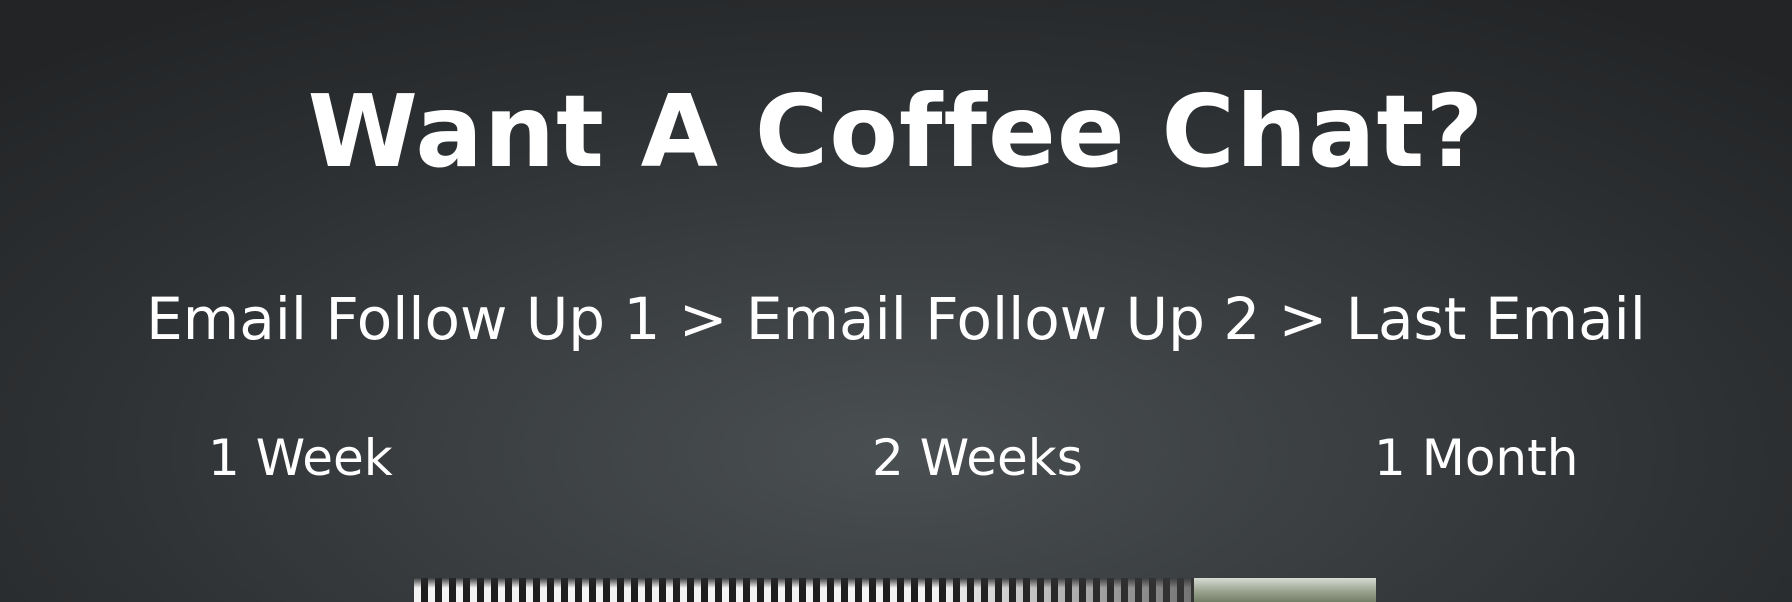 This screenshot has height=602, width=1792. What do you see at coordinates (1476, 458) in the screenshot?
I see `timing-label-3: 1 Month` at bounding box center [1476, 458].